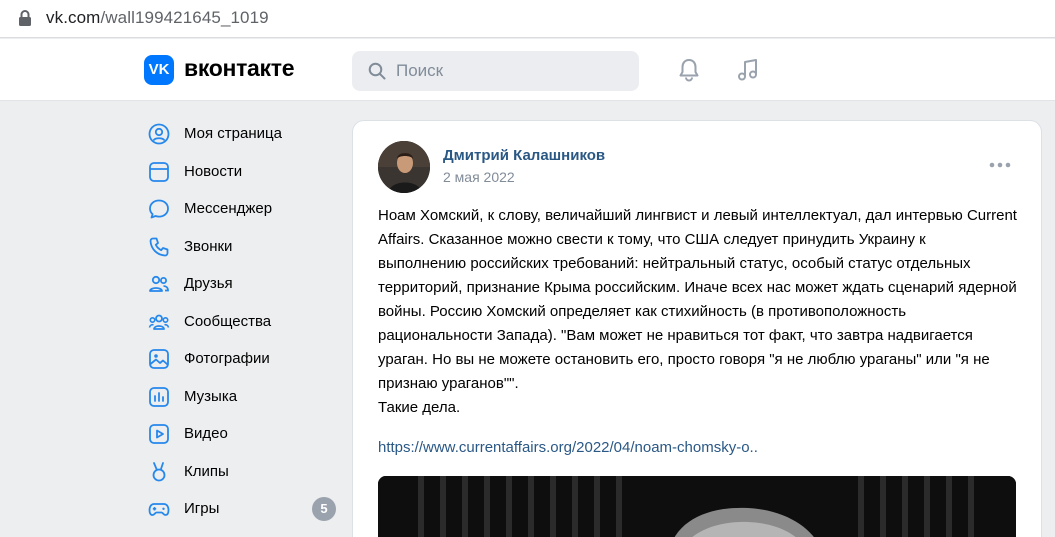  I want to click on communities-icon, so click(159, 322).